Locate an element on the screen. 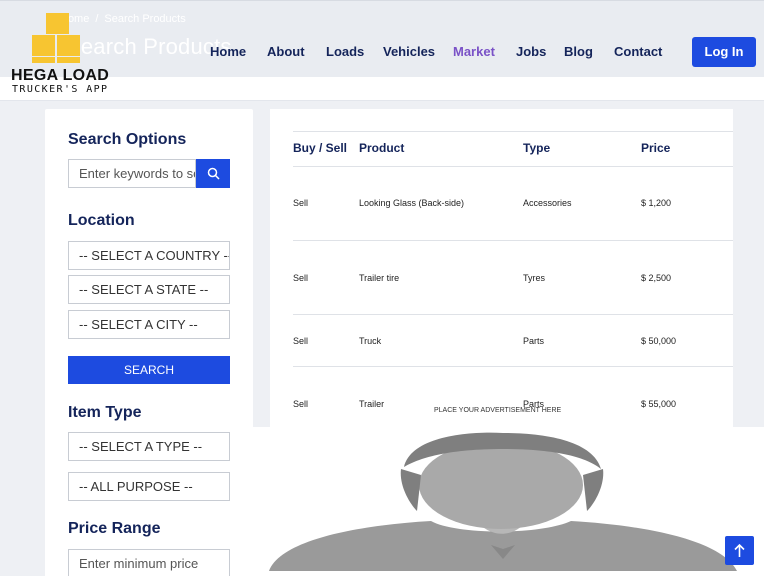  nav-jobs: Jobs is located at coordinates (531, 51).